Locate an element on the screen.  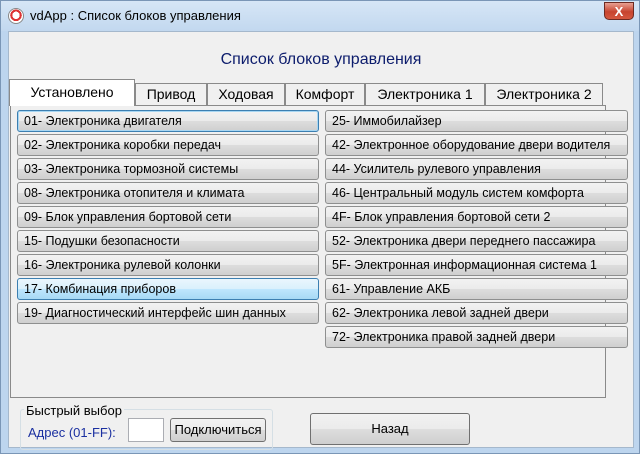
tab-chassis: Ходовая is located at coordinates (246, 94).